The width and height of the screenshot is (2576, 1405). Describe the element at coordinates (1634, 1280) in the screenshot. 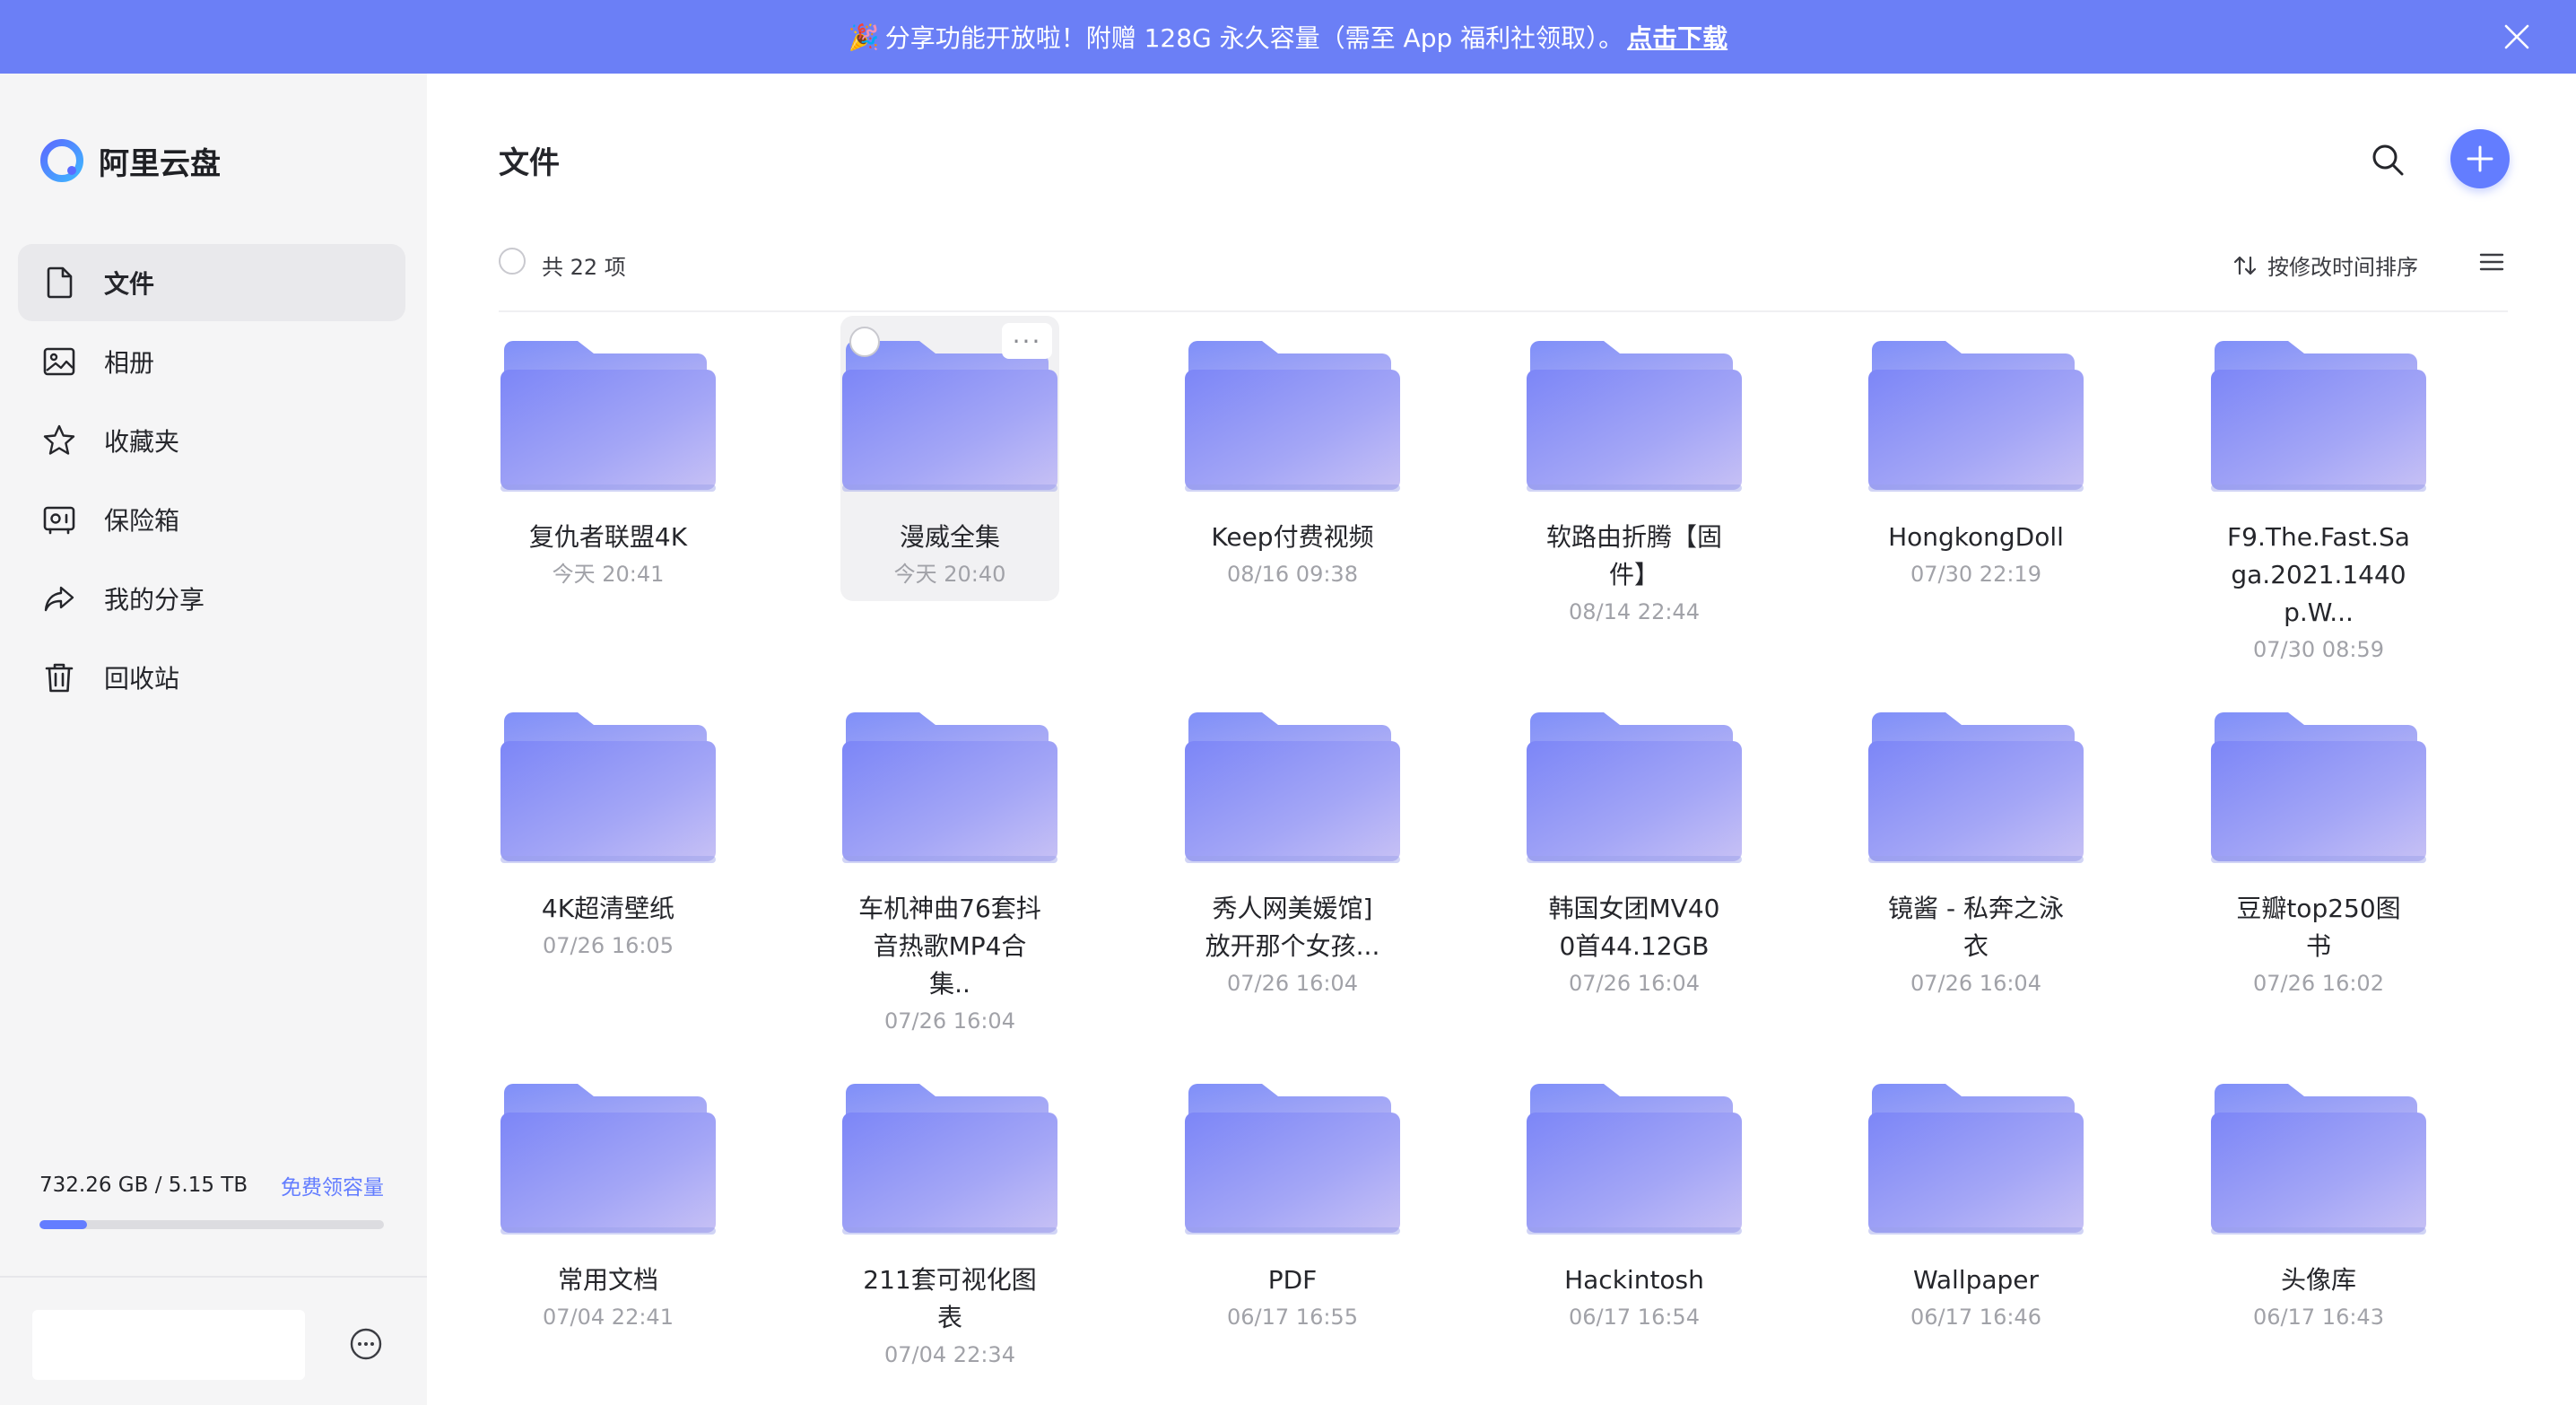

I see `file-name: Hackintosh` at that location.